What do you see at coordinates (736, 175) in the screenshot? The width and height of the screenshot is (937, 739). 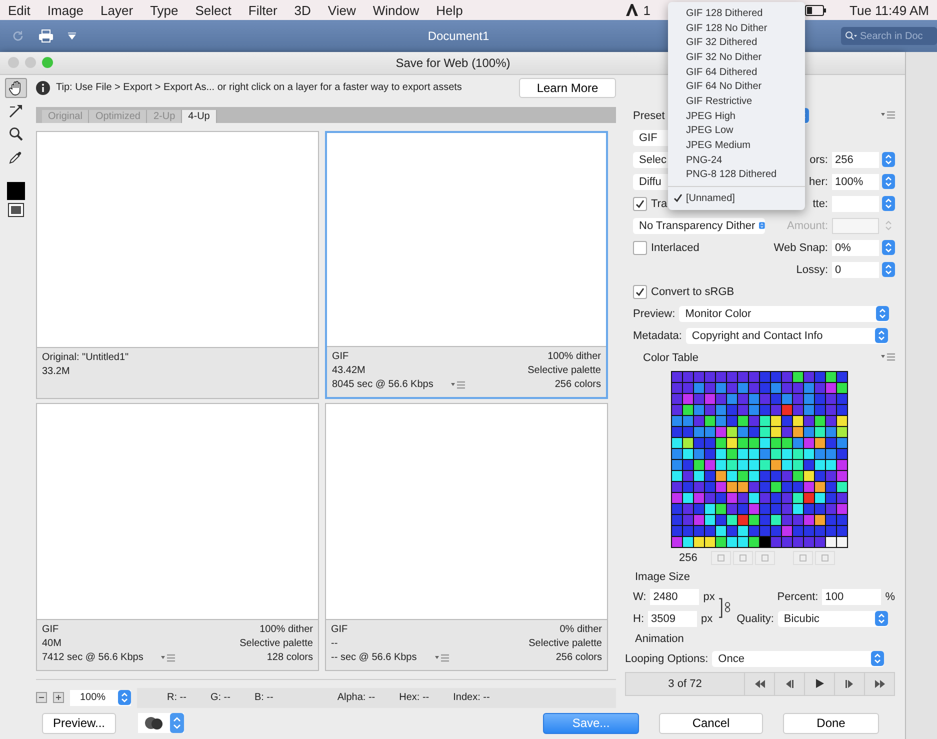 I see `menu-item: PNG-8 128 Dithered` at bounding box center [736, 175].